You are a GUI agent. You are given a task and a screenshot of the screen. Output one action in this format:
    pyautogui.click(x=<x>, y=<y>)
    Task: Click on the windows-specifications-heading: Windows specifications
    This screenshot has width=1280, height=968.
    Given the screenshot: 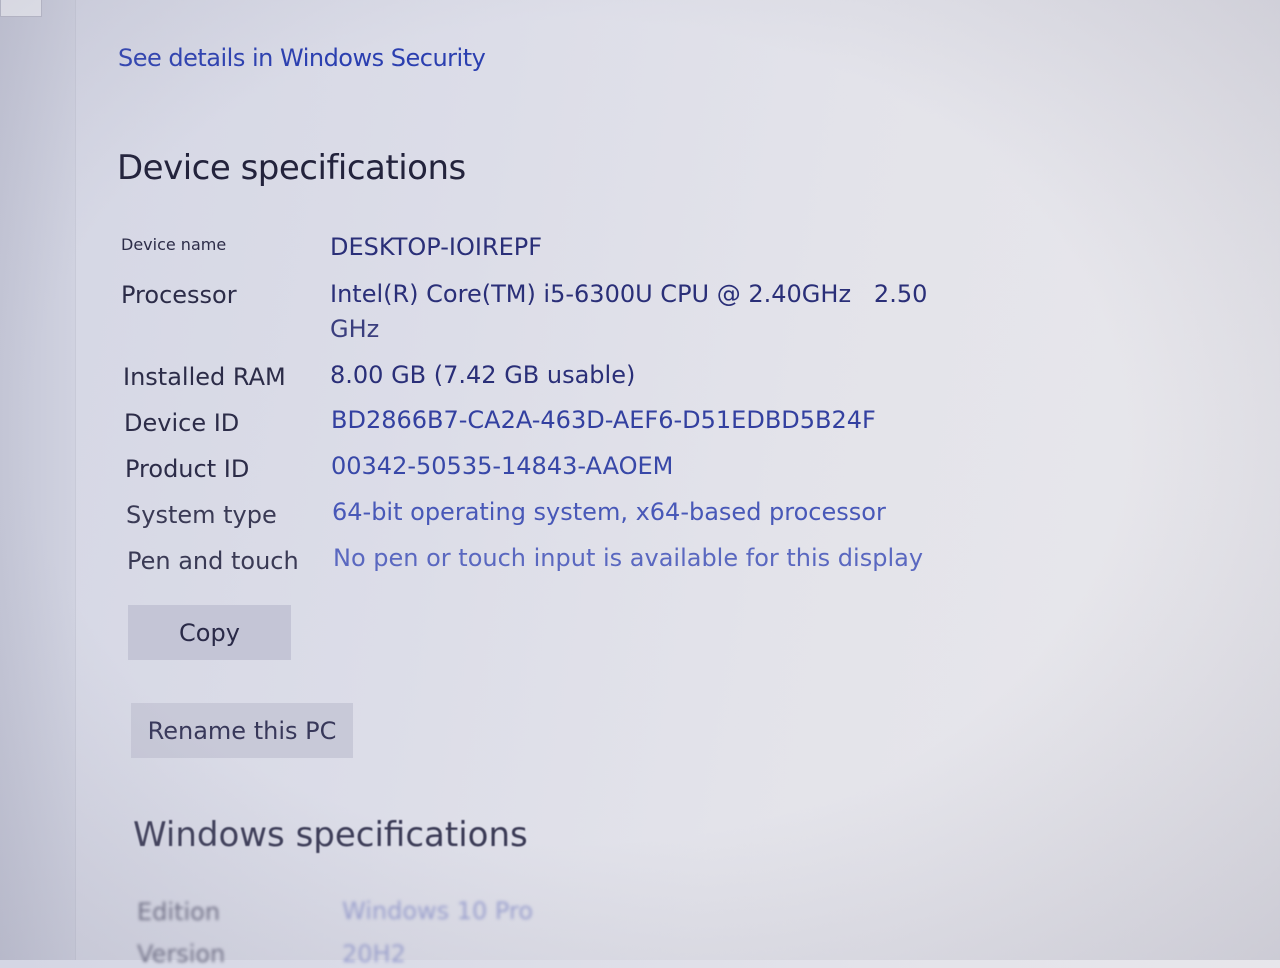 What is the action you would take?
    pyautogui.click(x=330, y=835)
    